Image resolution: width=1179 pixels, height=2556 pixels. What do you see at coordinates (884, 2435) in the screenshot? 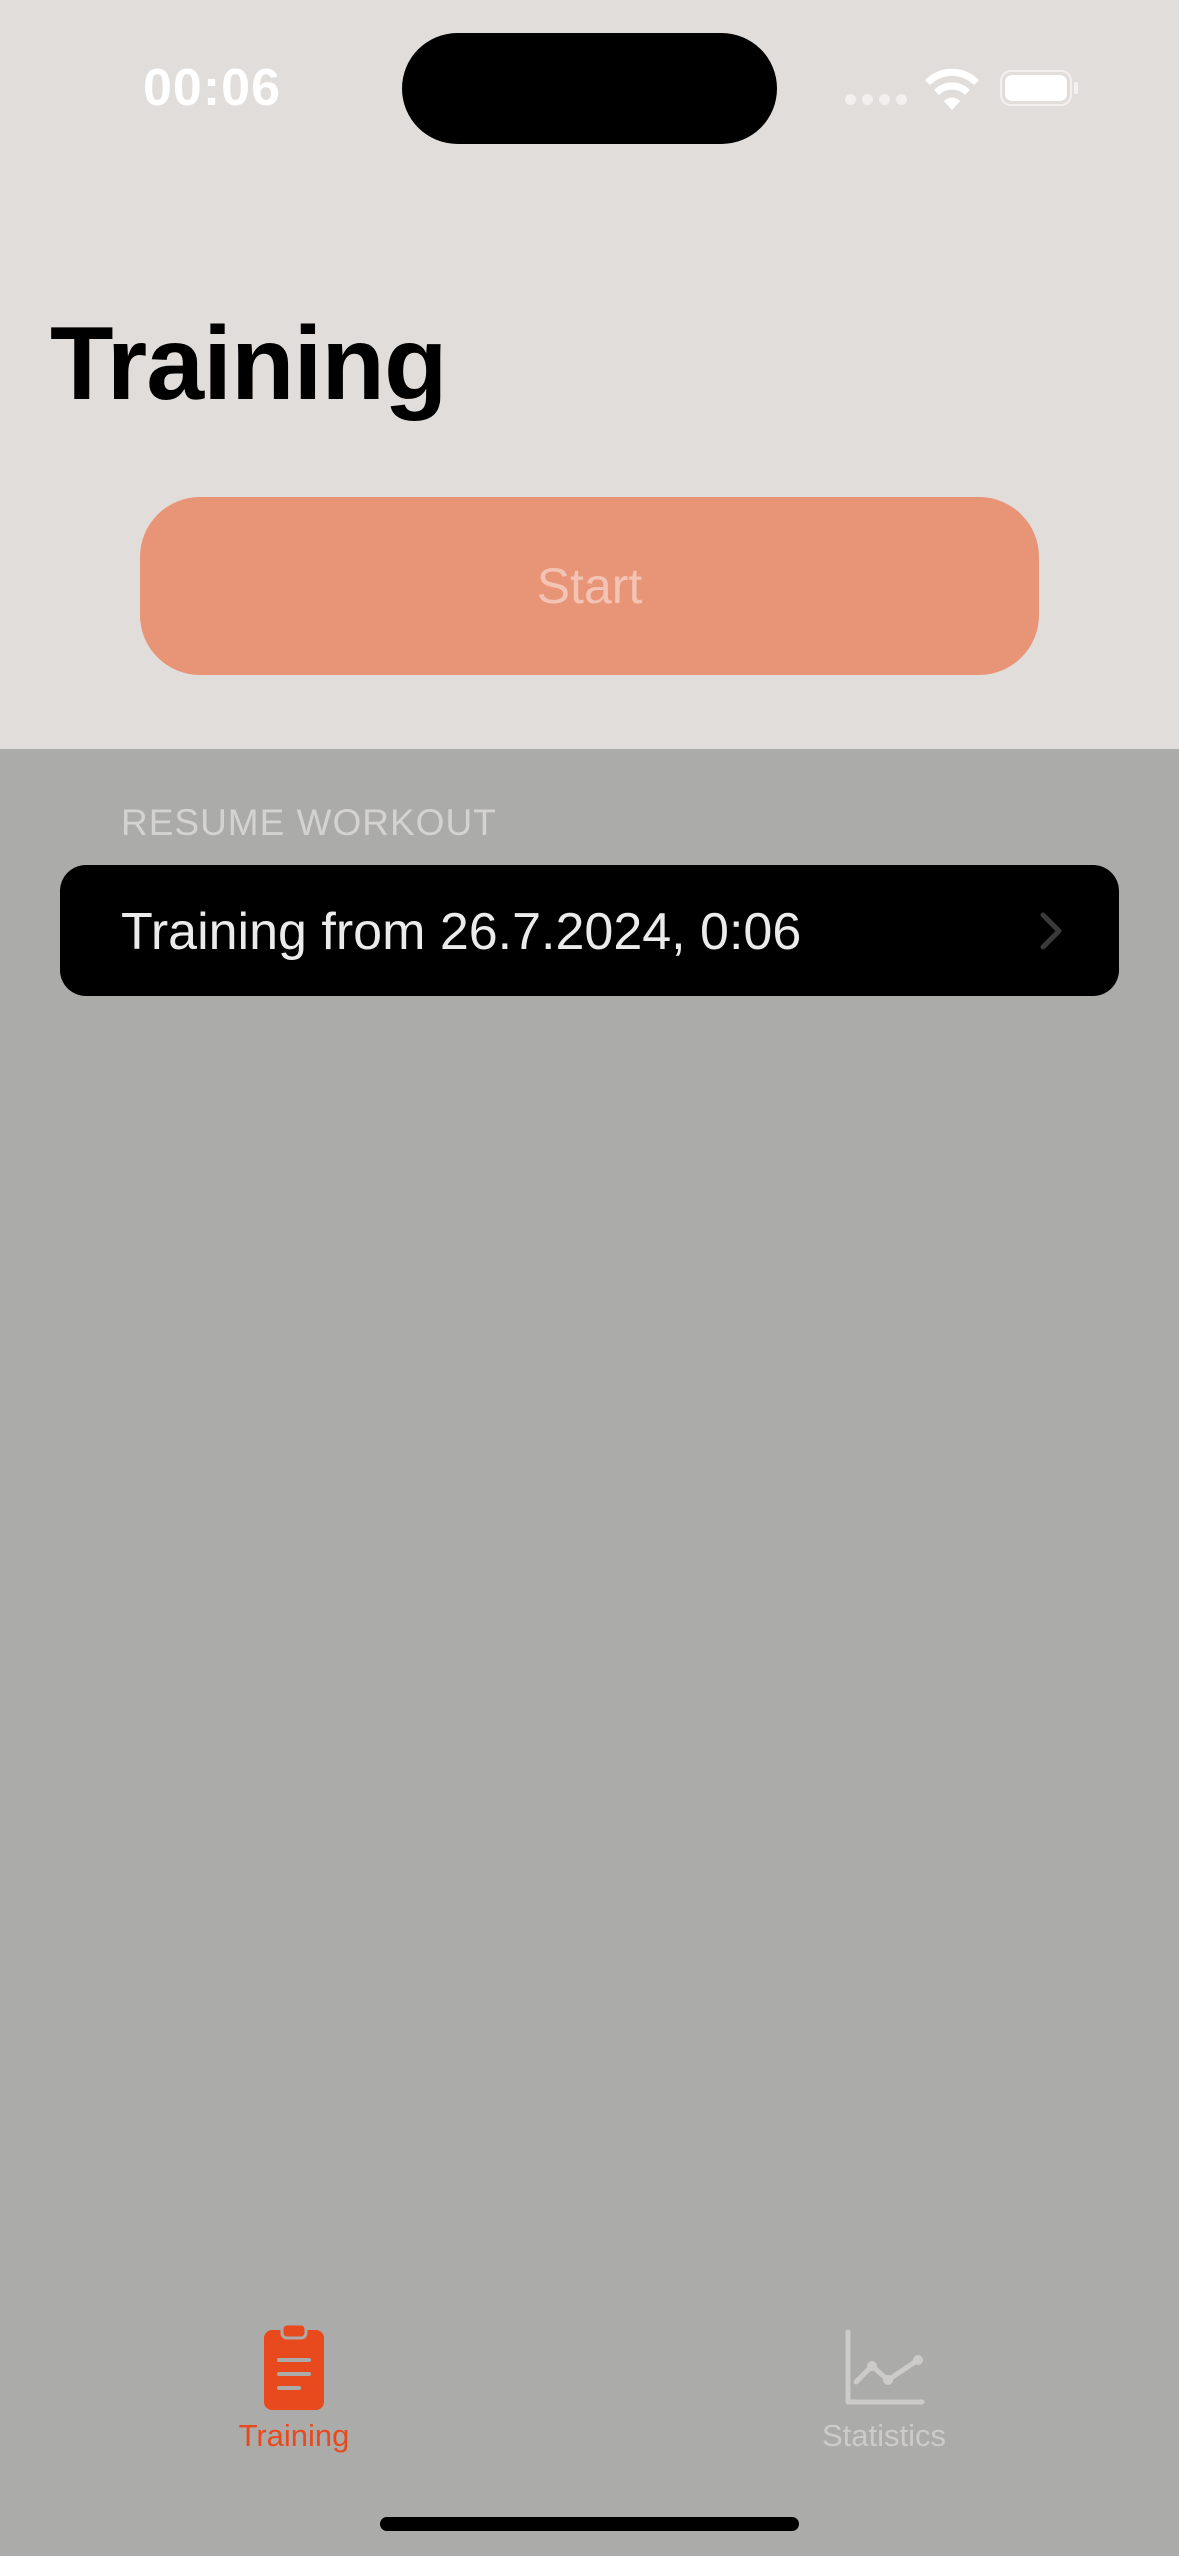
I see `tab-statistics-label: Statistics` at bounding box center [884, 2435].